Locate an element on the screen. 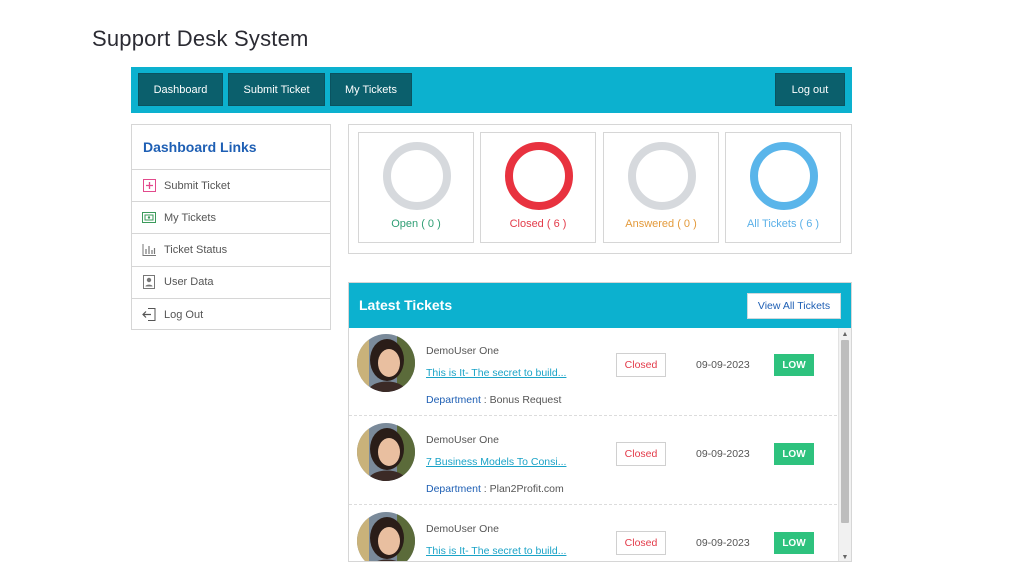  stat-card-answered: Answered ( 0 ) is located at coordinates (661, 187).